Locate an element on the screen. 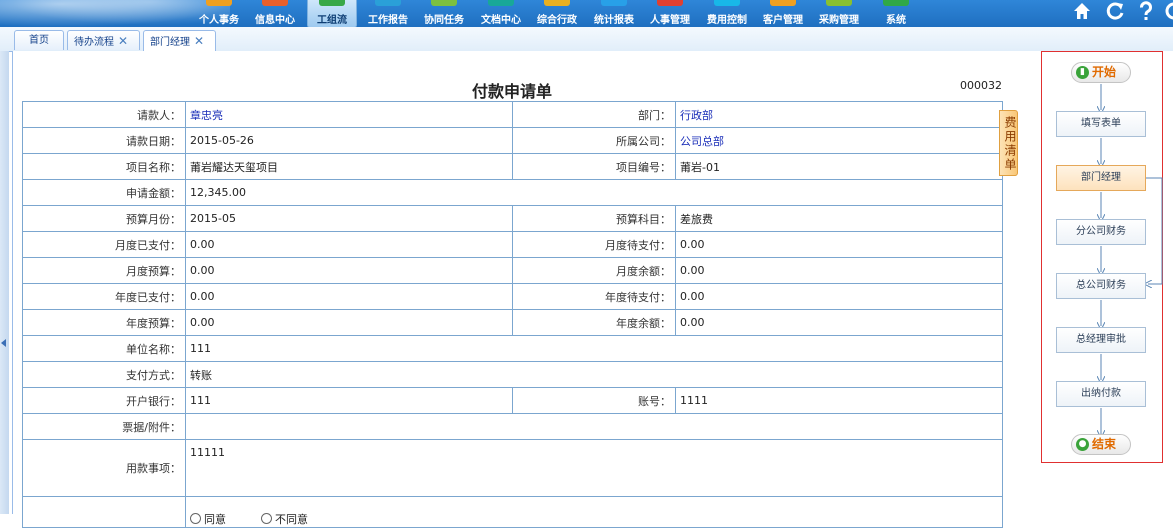  form-row: 年度预算： 0.00 年度余额： 0.00 is located at coordinates (512, 322).